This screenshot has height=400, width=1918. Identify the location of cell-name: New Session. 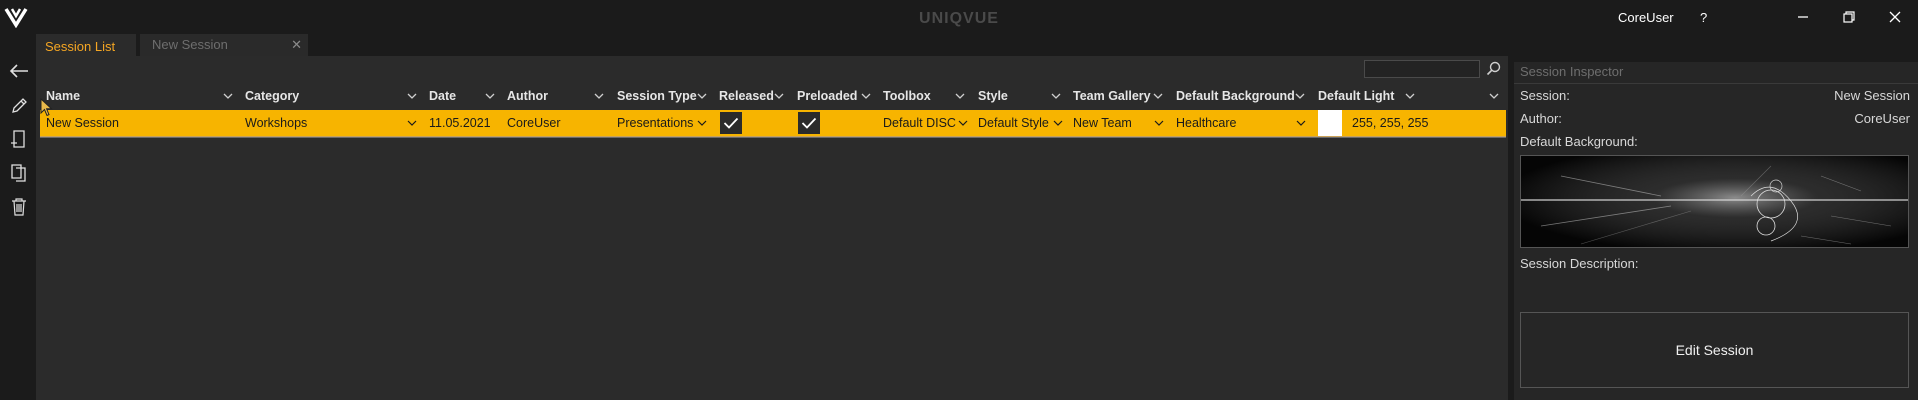
(82, 123).